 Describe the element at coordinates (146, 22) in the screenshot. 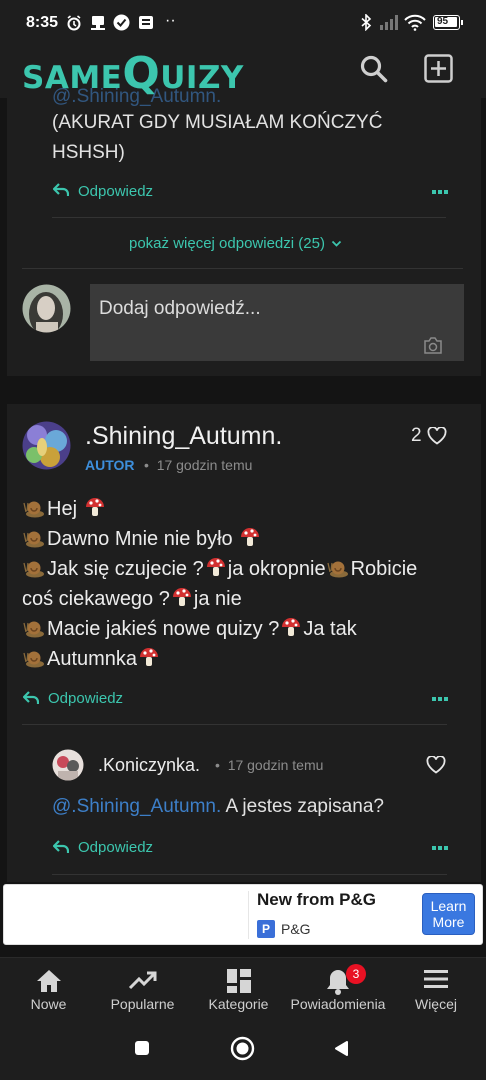

I see `news-icon` at that location.